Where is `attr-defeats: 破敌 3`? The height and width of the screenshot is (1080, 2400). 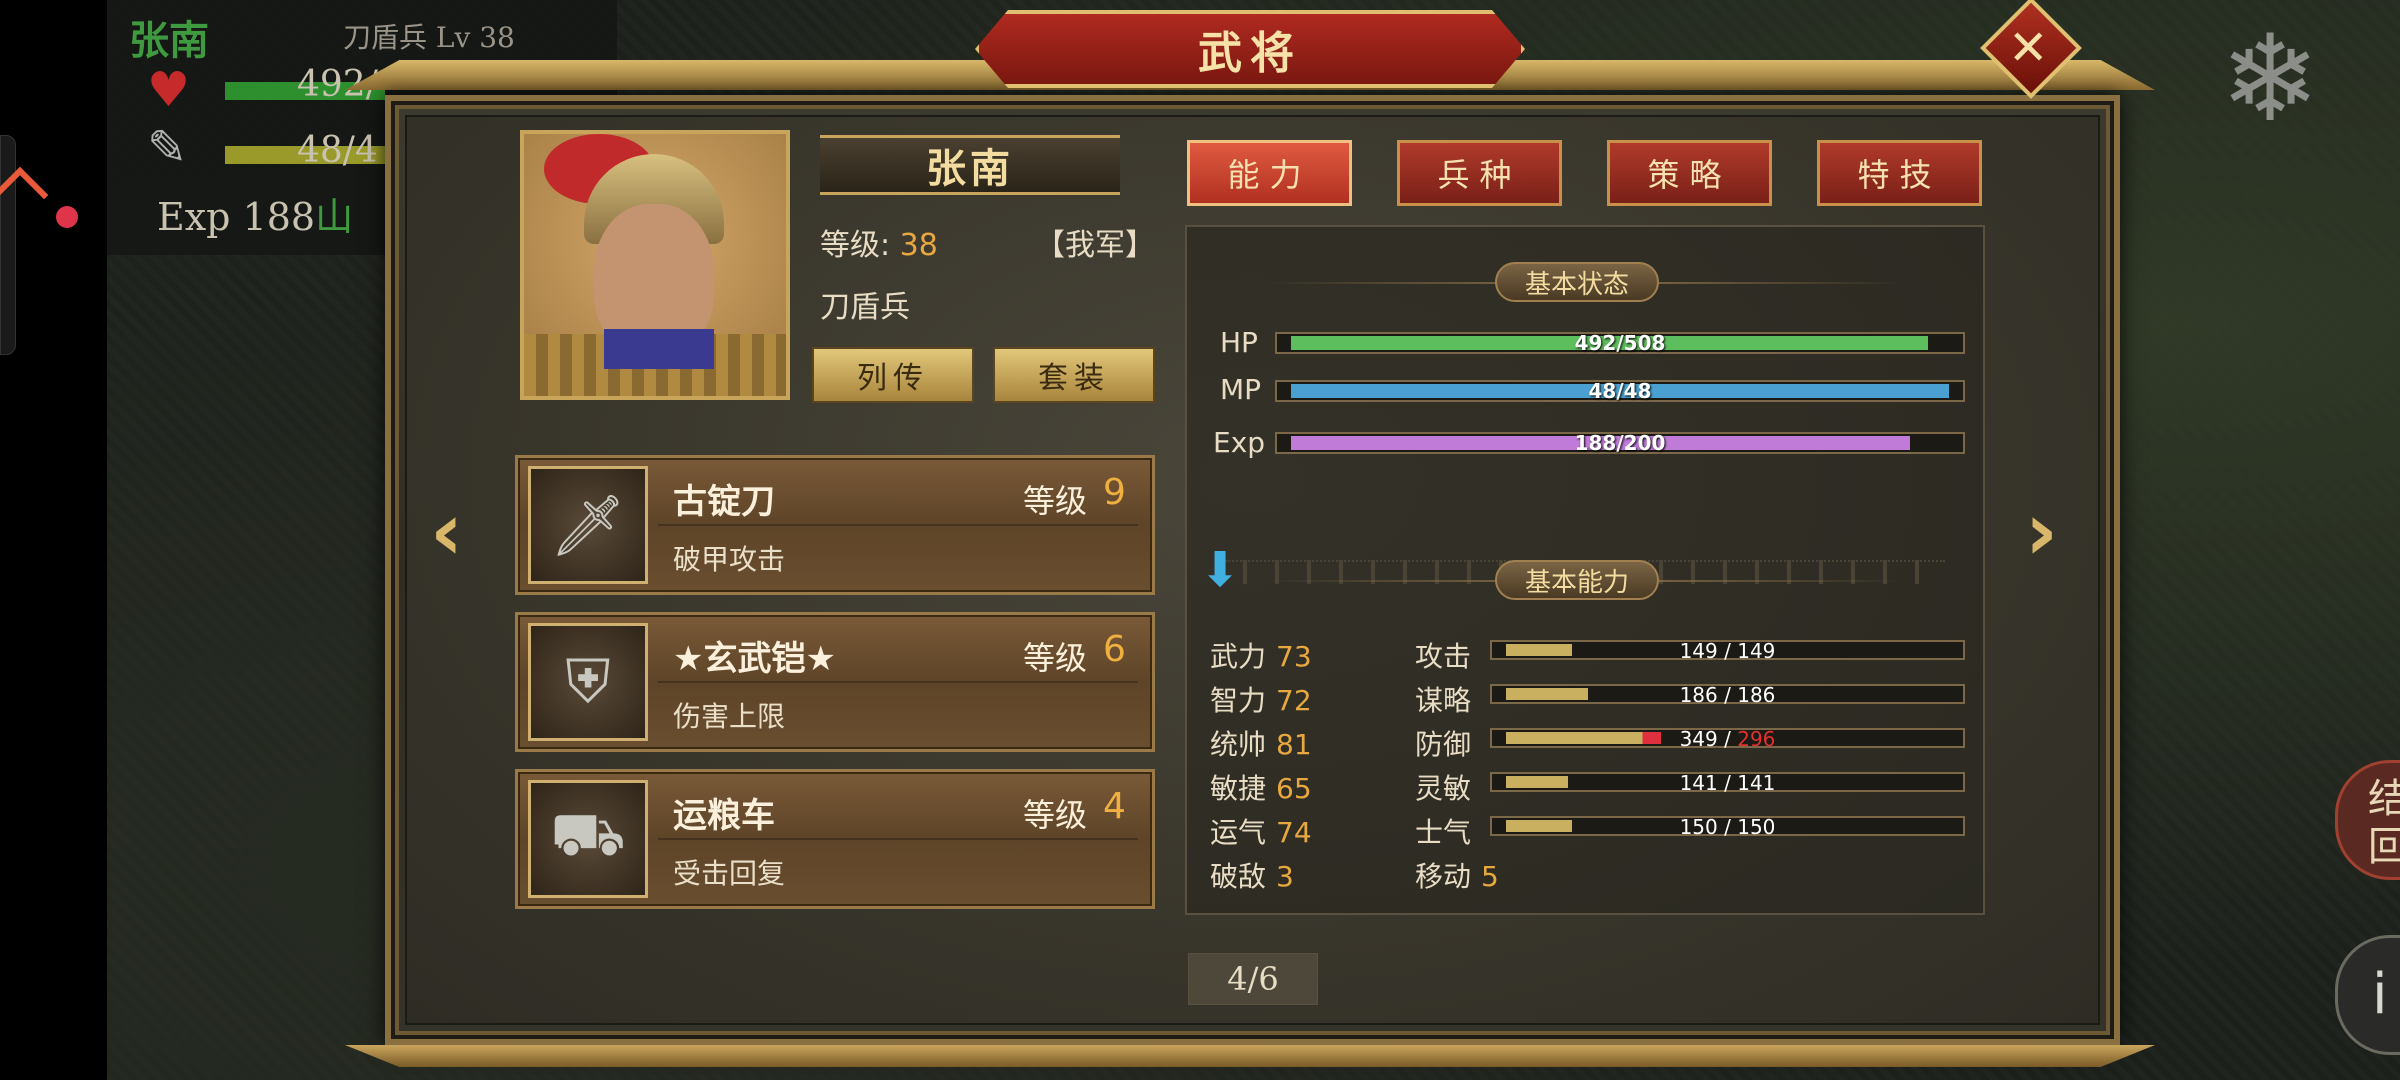
attr-defeats: 破敌 3 is located at coordinates (1252, 875).